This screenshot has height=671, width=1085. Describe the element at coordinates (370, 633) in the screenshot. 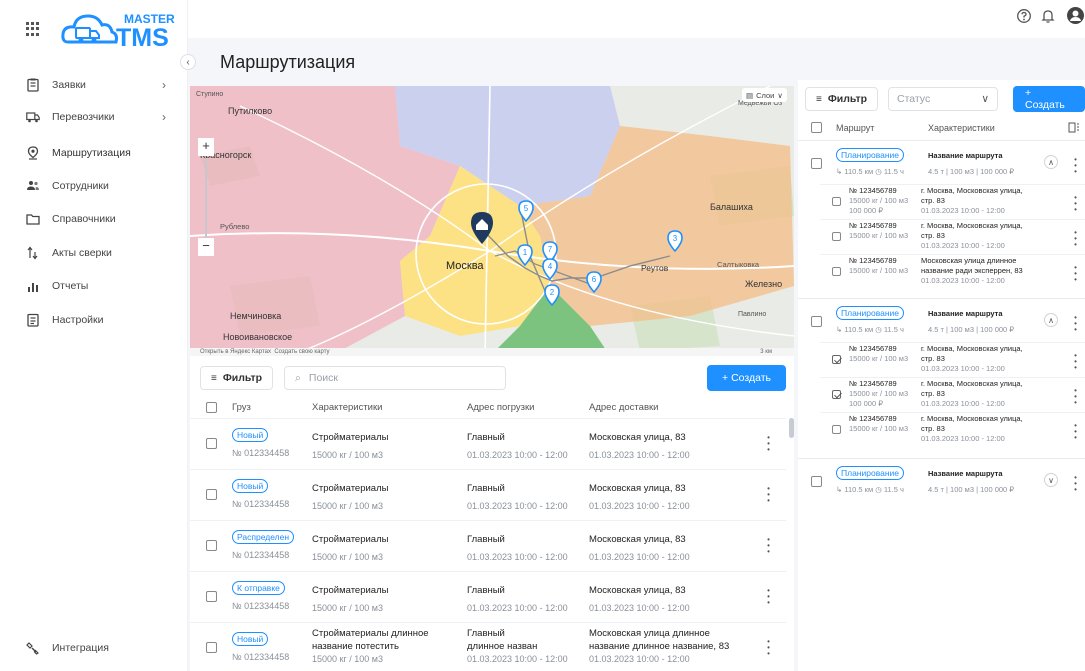

I see `cargo-name: Стройматериалы длинное` at that location.